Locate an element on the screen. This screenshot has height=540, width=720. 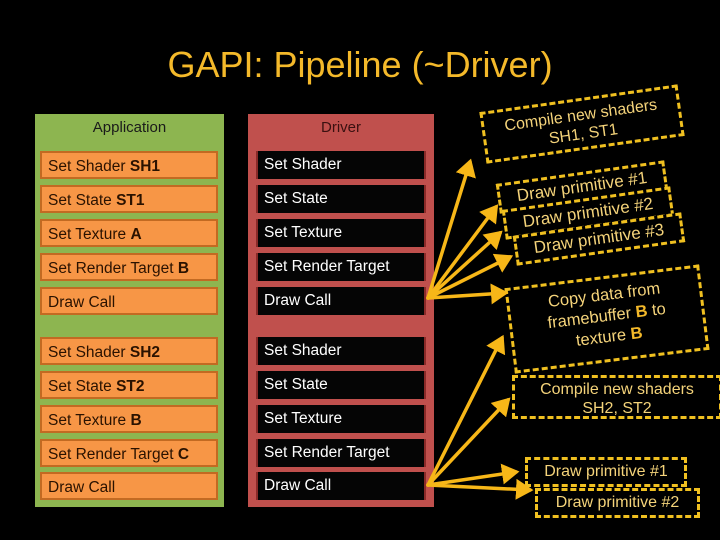
arrow-to-compile-2-top is located at coordinates (466, 410).